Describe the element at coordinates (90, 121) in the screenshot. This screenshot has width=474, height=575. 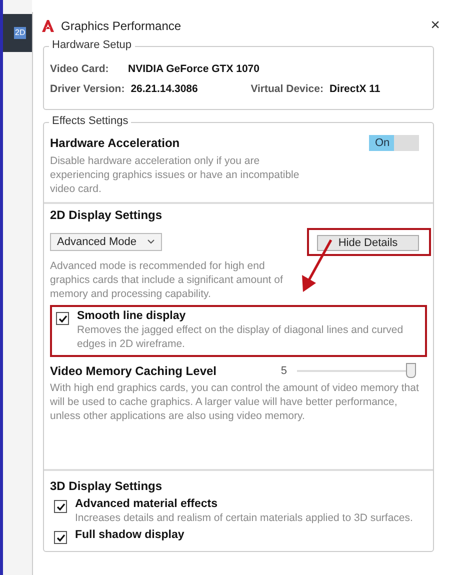
I see `group-title: Effects Settings` at that location.